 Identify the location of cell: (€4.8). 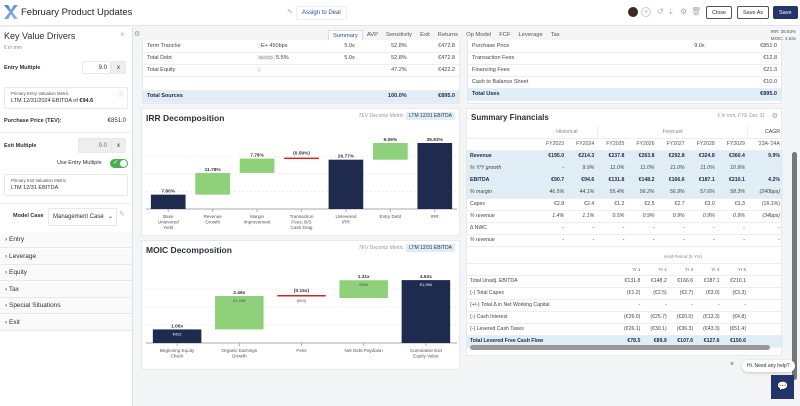
(735, 317).